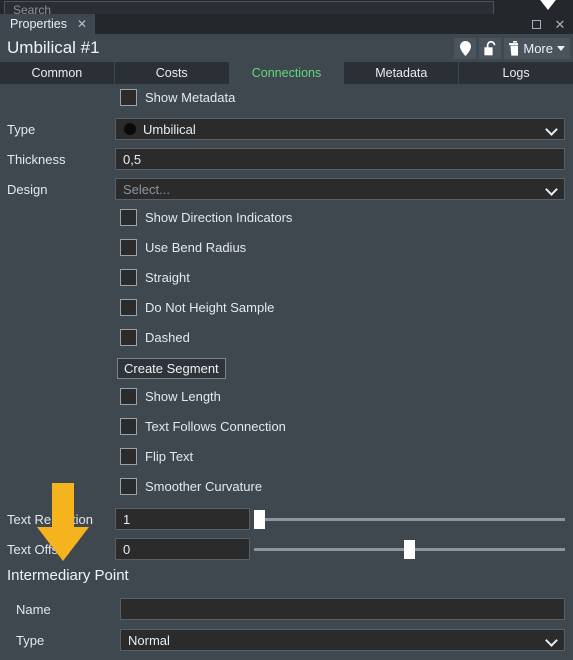  What do you see at coordinates (182, 519) in the screenshot?
I see `input-text-repetition: 1` at bounding box center [182, 519].